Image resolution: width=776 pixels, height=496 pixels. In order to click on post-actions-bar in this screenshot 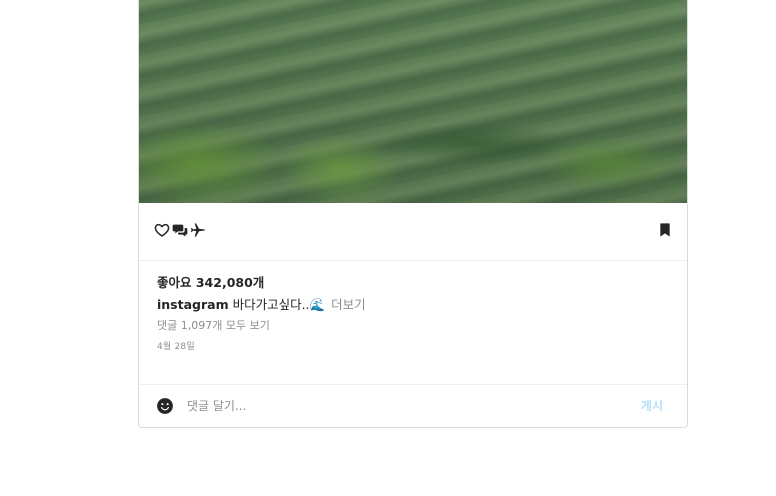, I will do `click(413, 232)`.